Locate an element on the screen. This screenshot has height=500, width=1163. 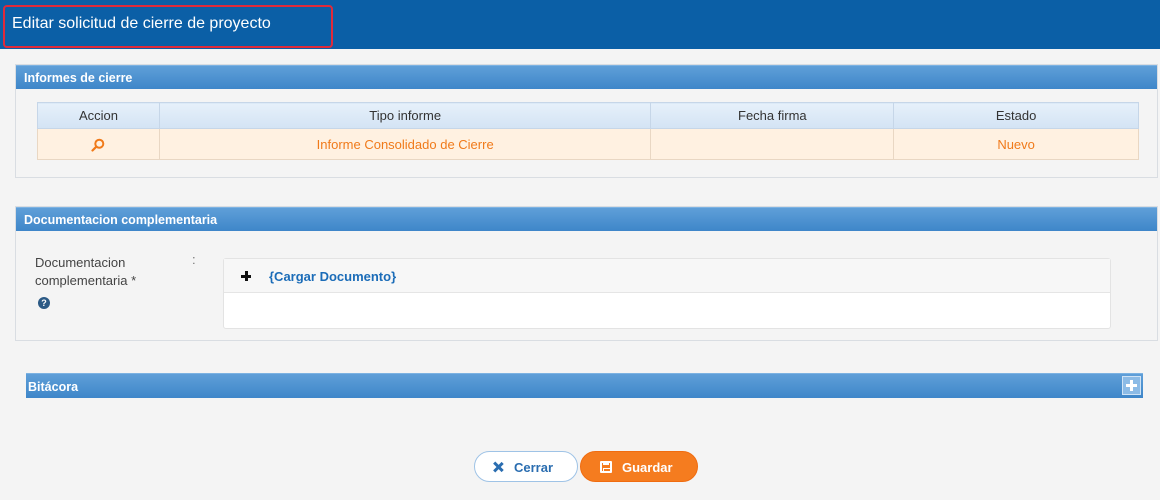
title-highlight-box is located at coordinates (168, 26).